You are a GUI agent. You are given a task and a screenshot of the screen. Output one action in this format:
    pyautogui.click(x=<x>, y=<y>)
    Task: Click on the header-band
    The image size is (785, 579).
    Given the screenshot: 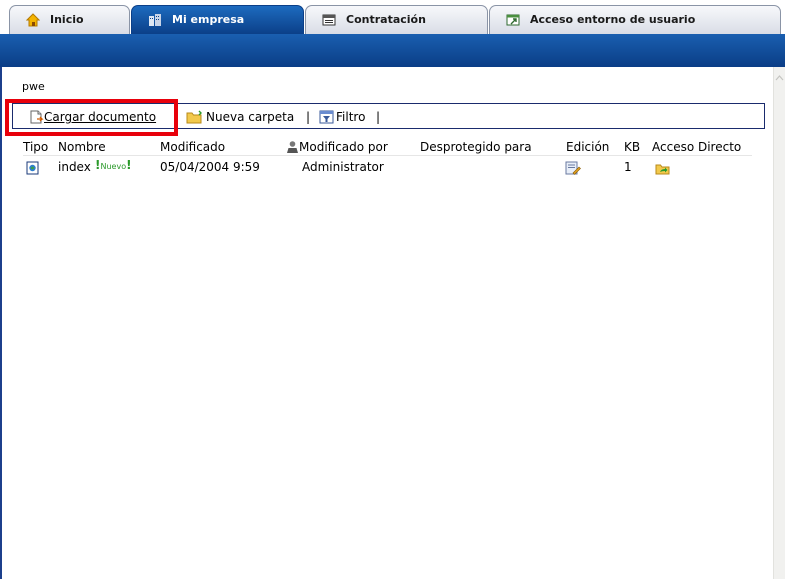 What is the action you would take?
    pyautogui.click(x=392, y=50)
    